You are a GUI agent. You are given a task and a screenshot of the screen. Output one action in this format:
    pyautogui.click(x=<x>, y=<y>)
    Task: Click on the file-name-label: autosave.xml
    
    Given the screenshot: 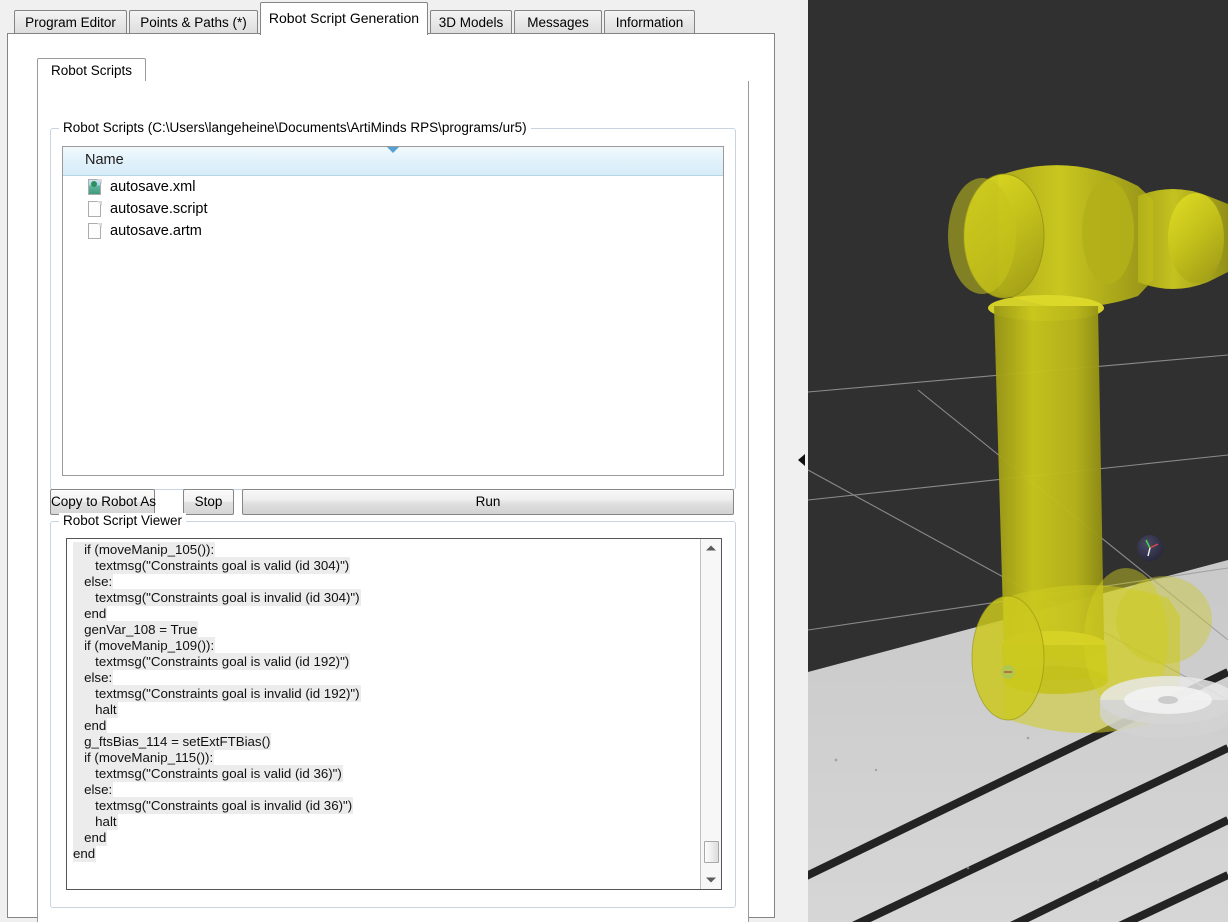 What is the action you would take?
    pyautogui.click(x=153, y=187)
    